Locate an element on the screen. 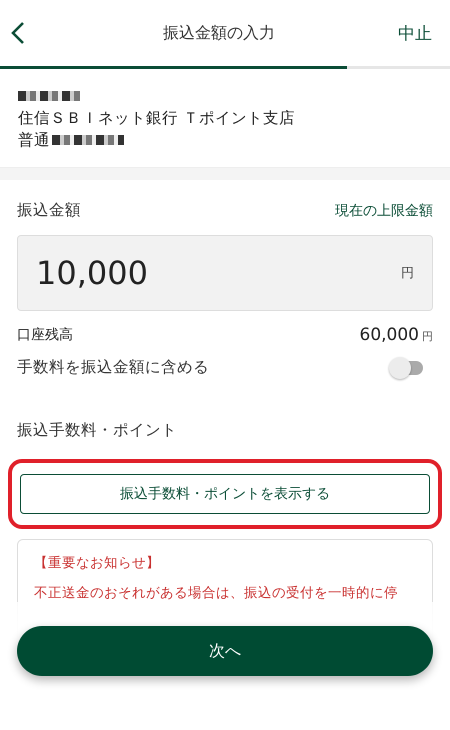 The width and height of the screenshot is (450, 730). amount-label: 振込金額 is located at coordinates (49, 210).